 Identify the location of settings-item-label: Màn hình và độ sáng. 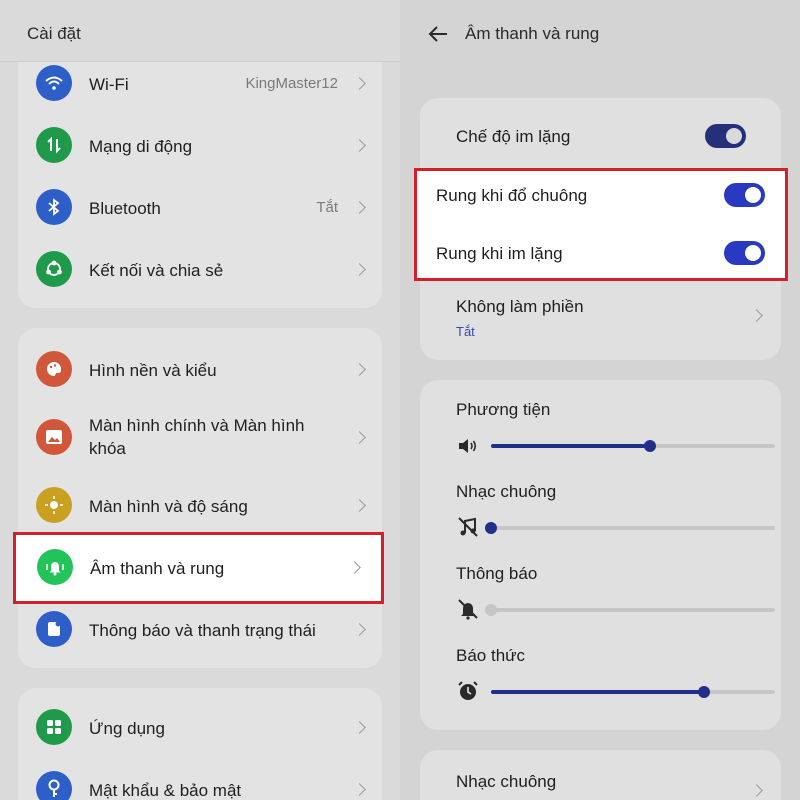
(168, 506).